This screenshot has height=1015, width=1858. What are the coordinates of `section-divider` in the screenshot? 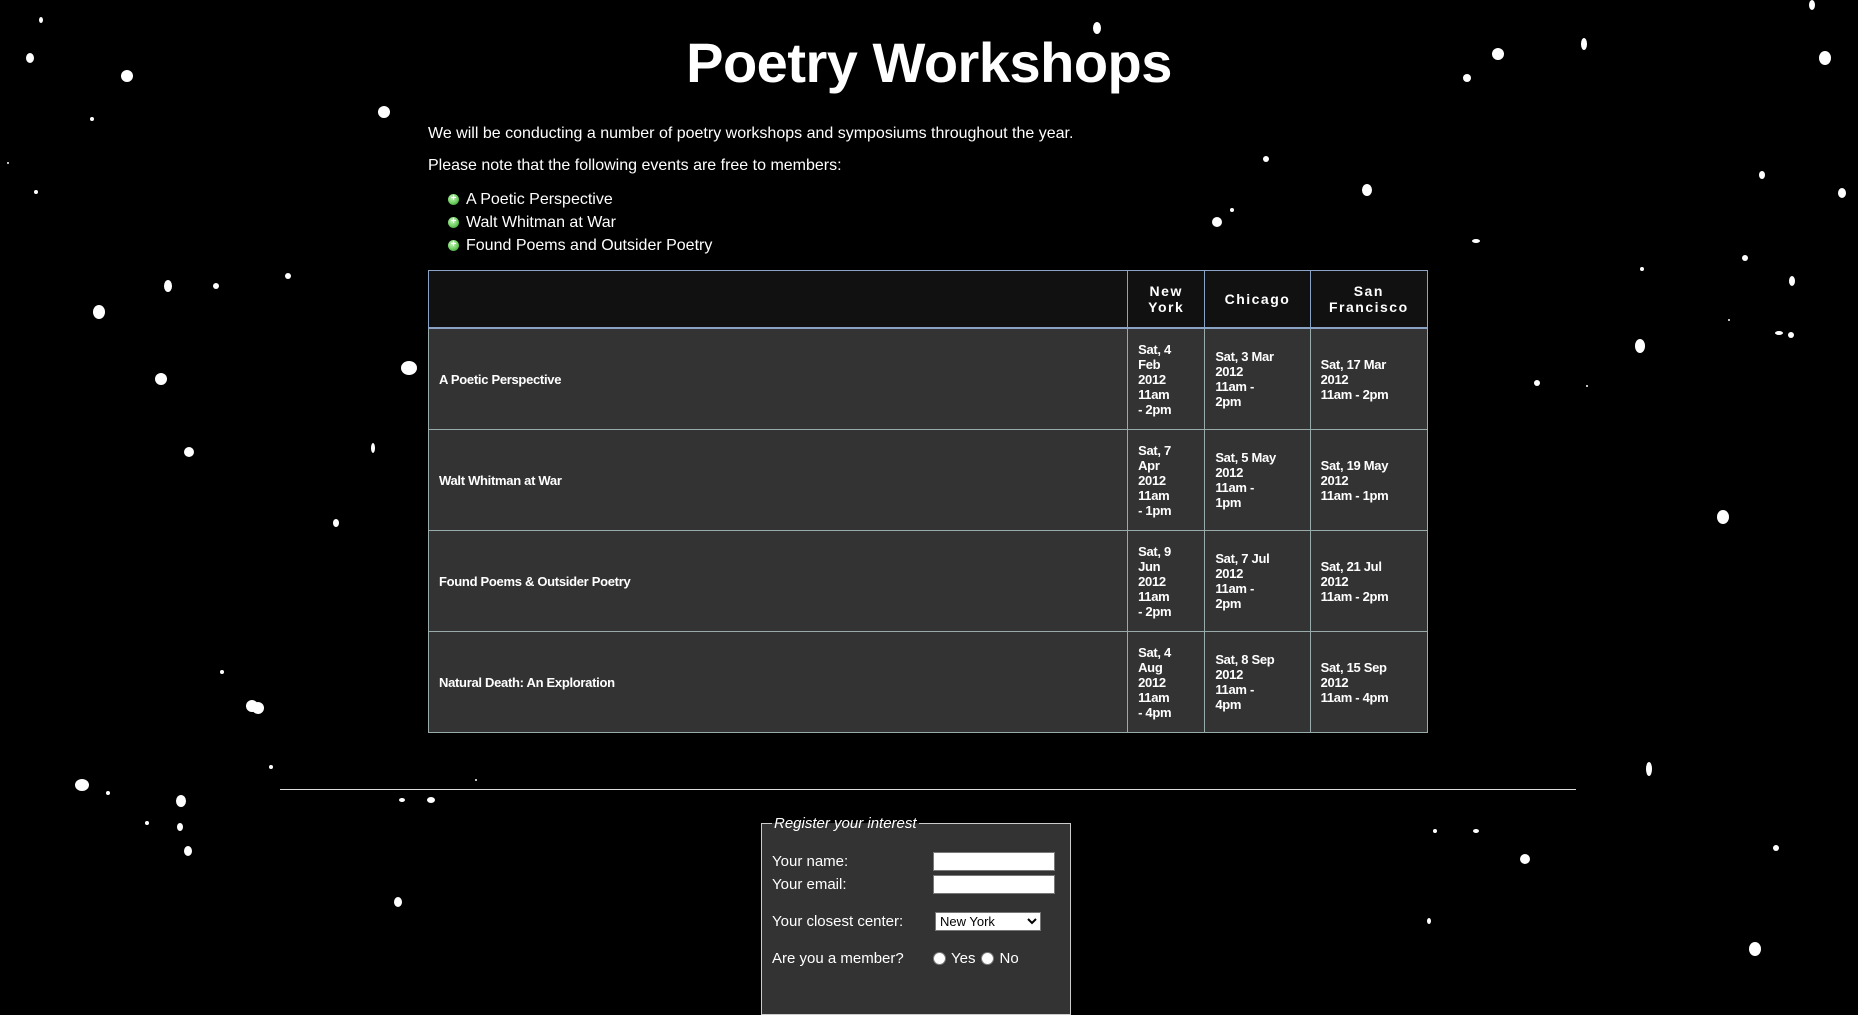 It's located at (928, 789).